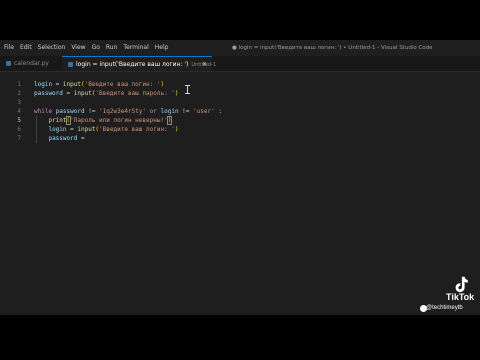 The height and width of the screenshot is (360, 480). Describe the element at coordinates (460, 297) in the screenshot. I see `tiktok-brand: TikTok` at that location.